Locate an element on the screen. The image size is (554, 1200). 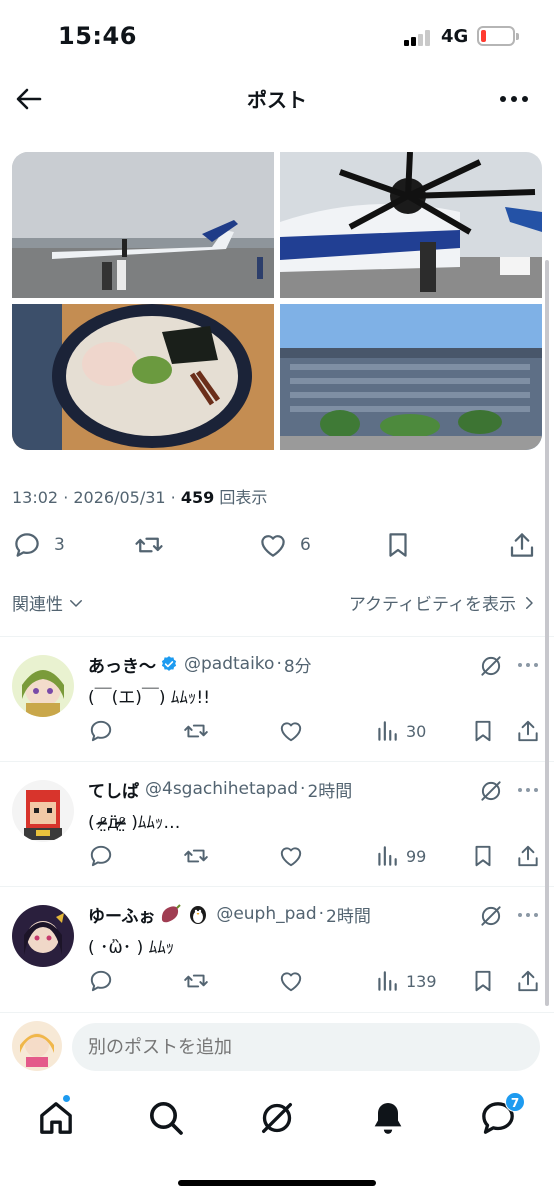
display-name: あっき～ is located at coordinates (122, 664).